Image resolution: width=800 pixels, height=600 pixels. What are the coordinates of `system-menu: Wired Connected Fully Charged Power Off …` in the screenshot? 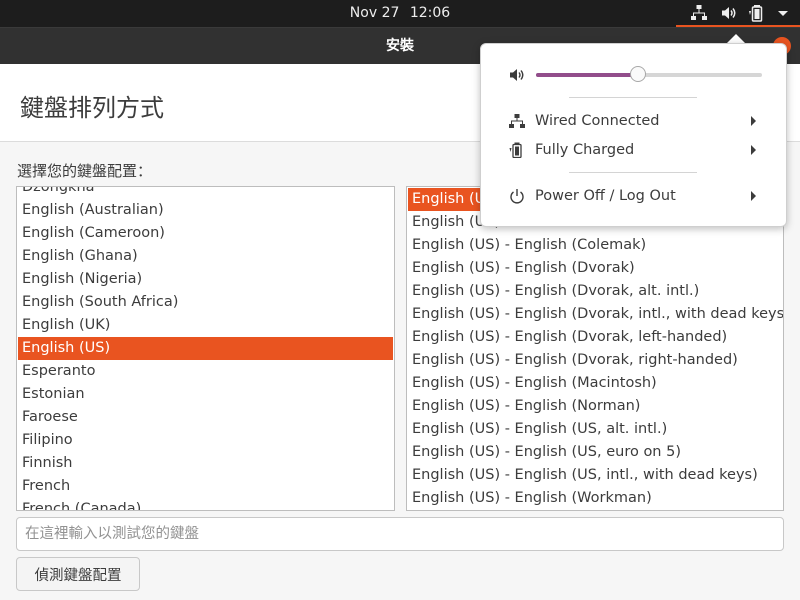 It's located at (633, 135).